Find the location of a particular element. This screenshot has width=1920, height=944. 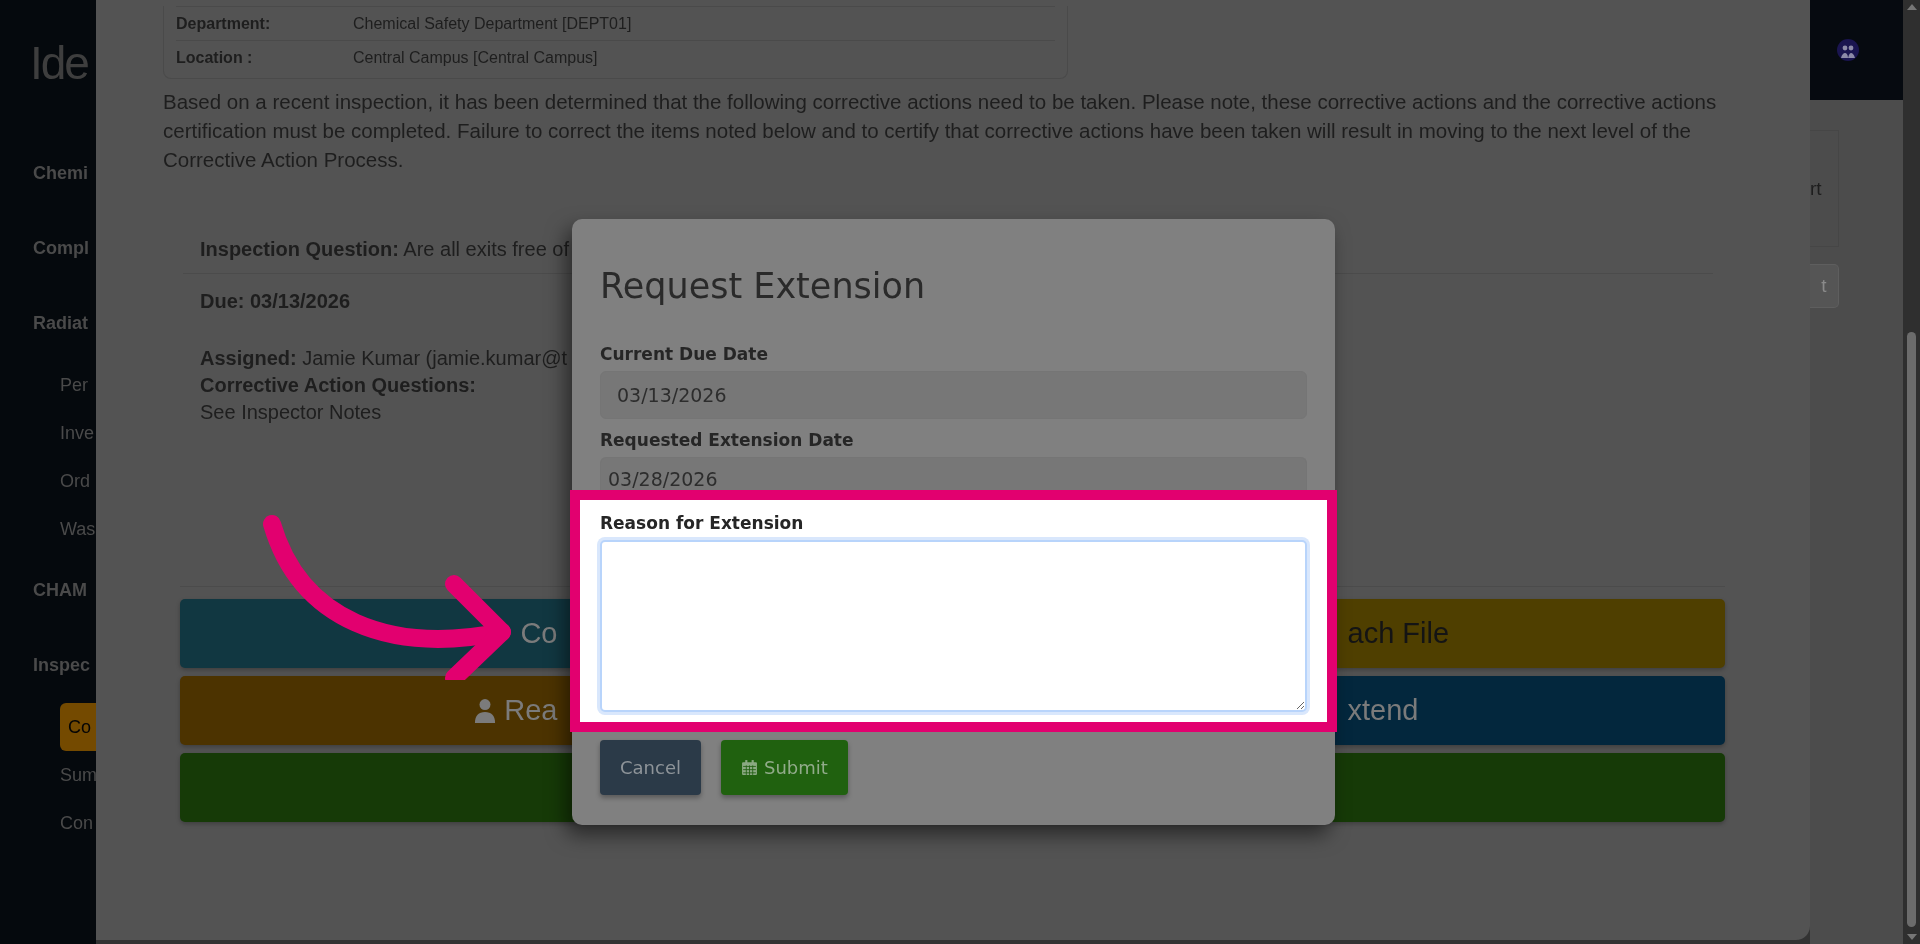

field-label: Current Due Date is located at coordinates (684, 354).